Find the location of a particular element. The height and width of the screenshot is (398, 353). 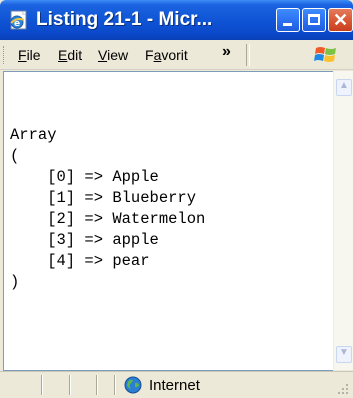

menu-file: File is located at coordinates (29, 55).